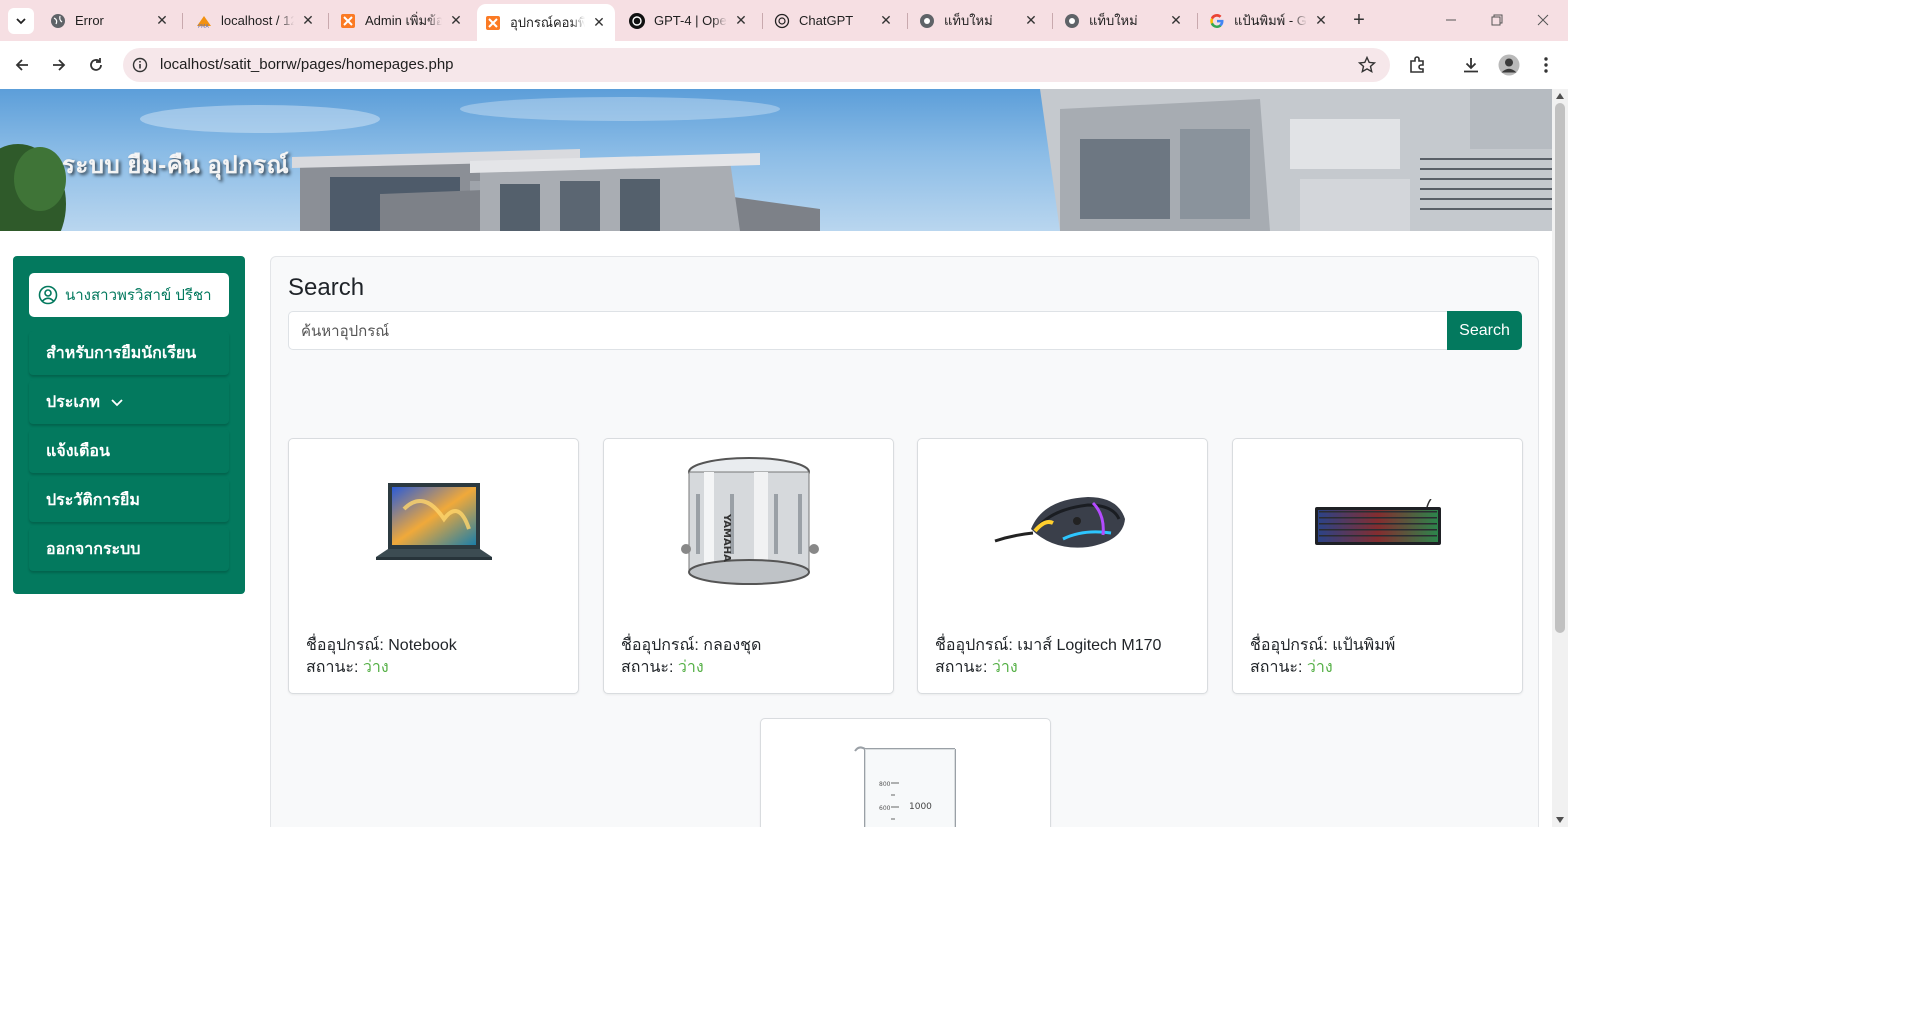 Image resolution: width=1920 pixels, height=1013 pixels. I want to click on download-icon, so click(1471, 65).